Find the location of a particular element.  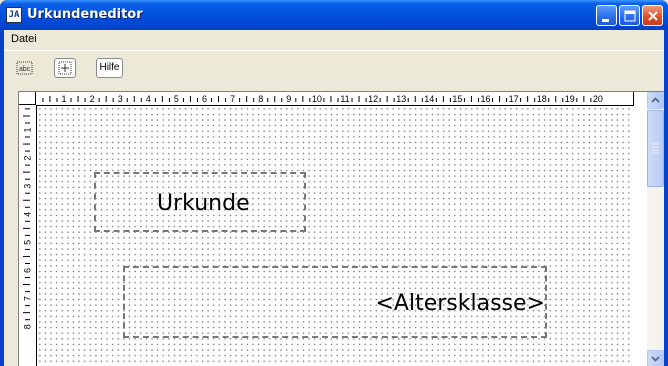

age-class-text: <Altersklasse> is located at coordinates (460, 303).